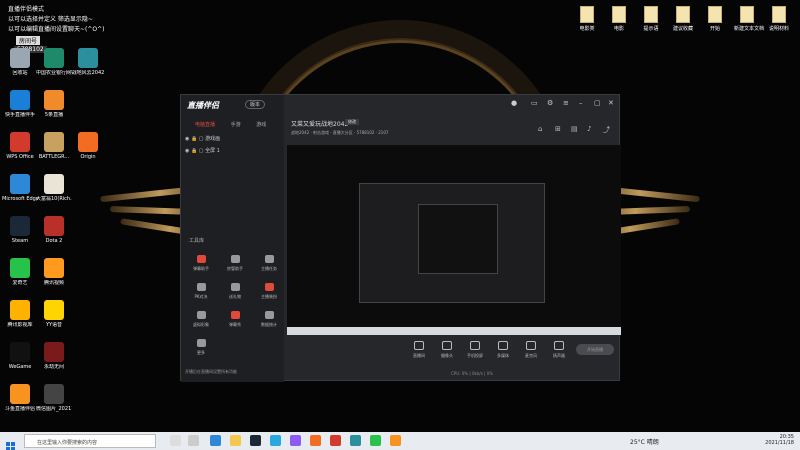  What do you see at coordinates (235, 319) in the screenshot?
I see `tool-button: 弹幕秀` at bounding box center [235, 319].